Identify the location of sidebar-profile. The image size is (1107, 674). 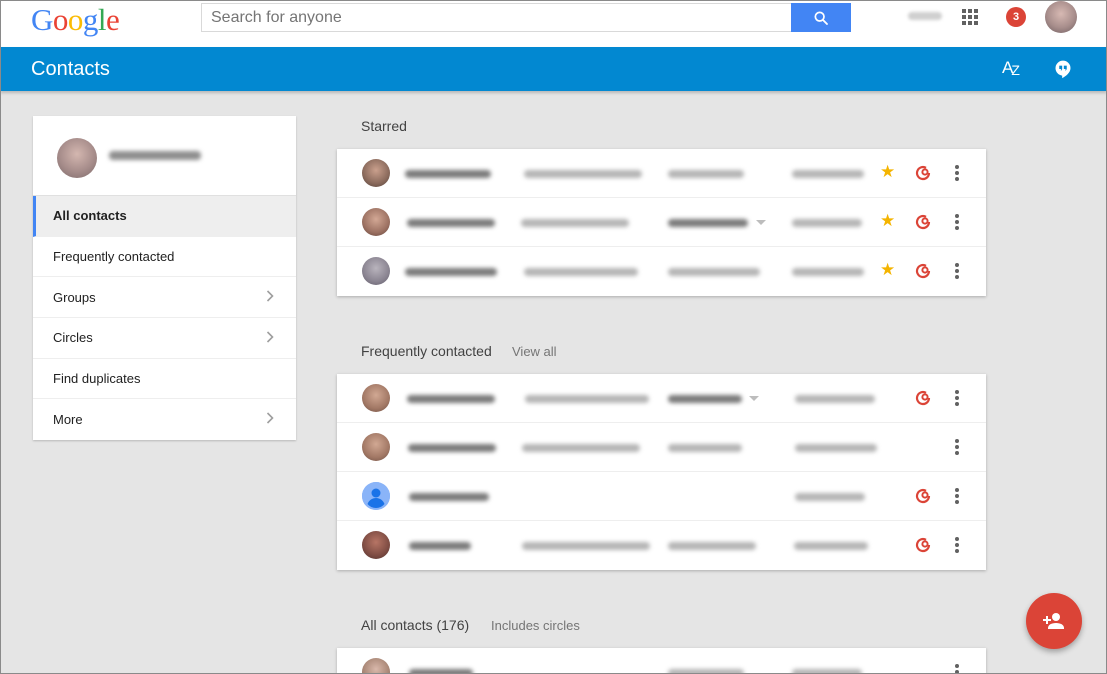
(164, 156).